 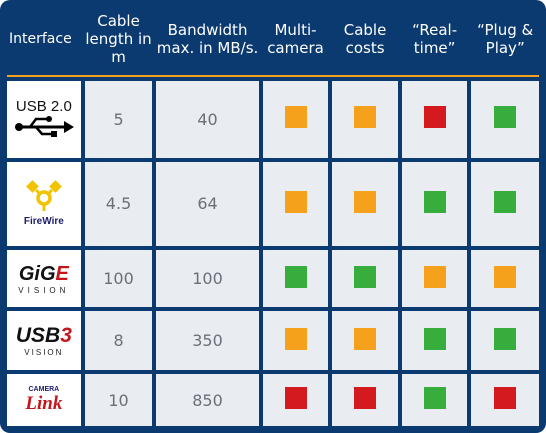 I want to click on table-row: CAMERA Link 10 850, so click(x=273, y=400).